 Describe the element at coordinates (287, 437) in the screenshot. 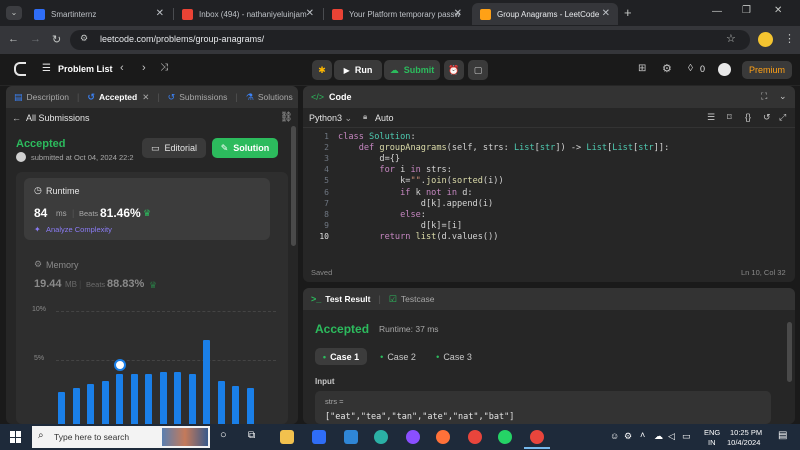

I see `file-explorer-icon` at that location.